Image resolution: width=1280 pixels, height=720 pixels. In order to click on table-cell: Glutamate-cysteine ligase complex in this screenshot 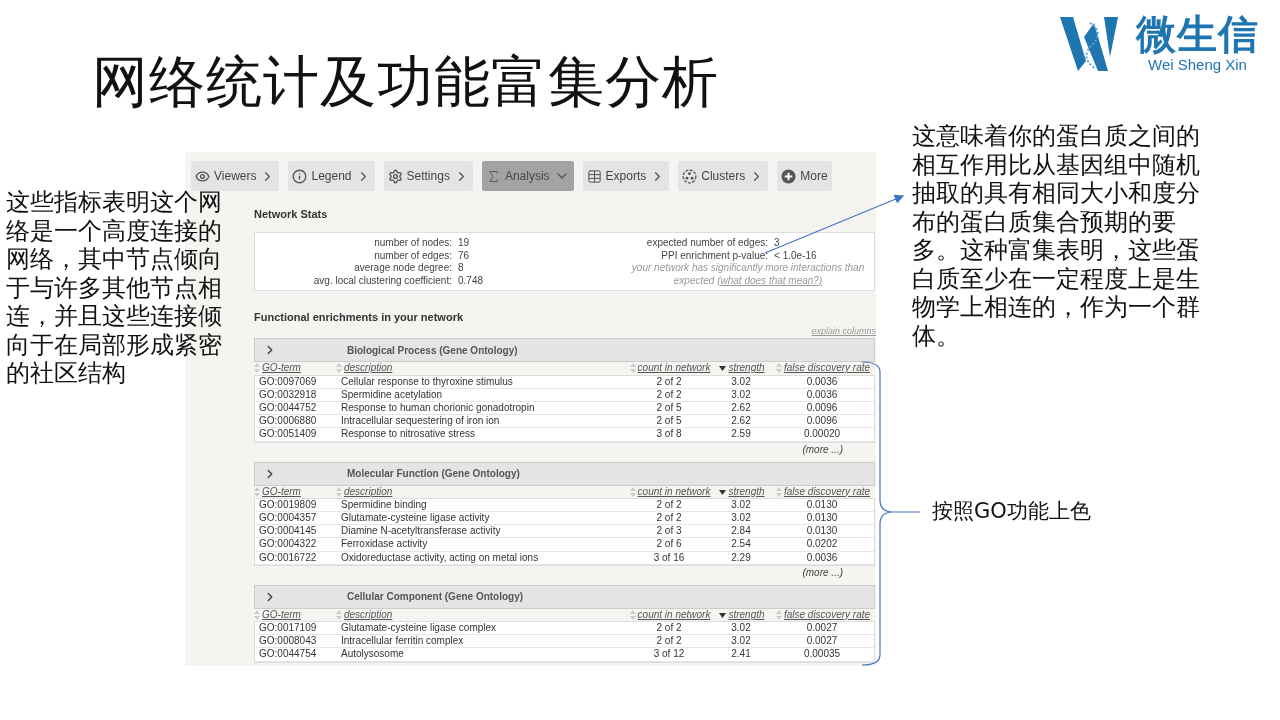, I will do `click(481, 629)`.